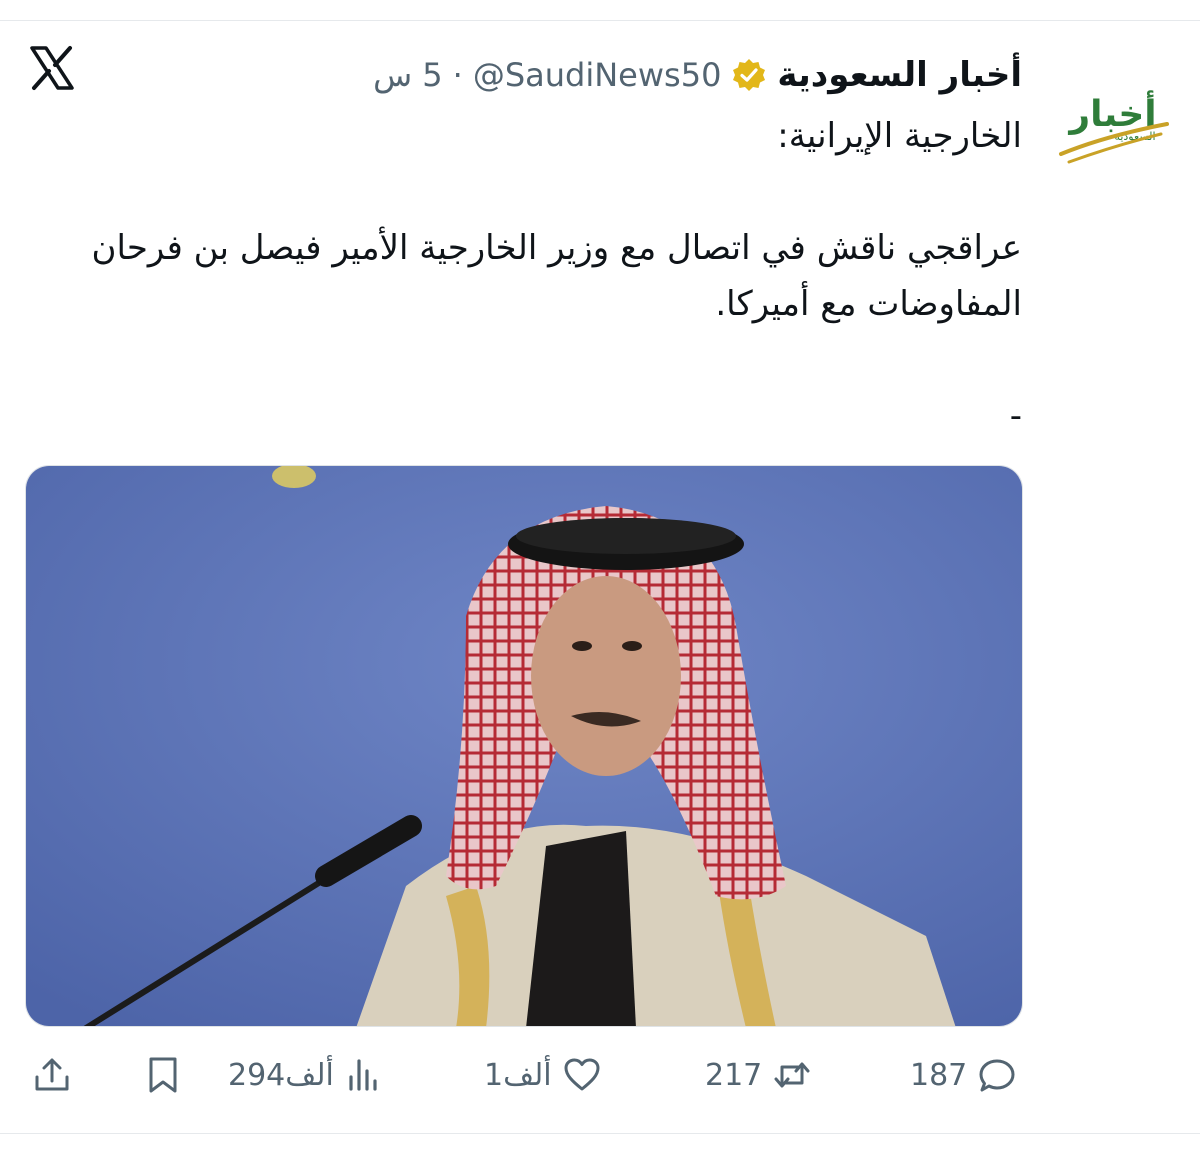  Describe the element at coordinates (899, 136) in the screenshot. I see `tweet-line-1: الخارجية الإيرانية:` at that location.